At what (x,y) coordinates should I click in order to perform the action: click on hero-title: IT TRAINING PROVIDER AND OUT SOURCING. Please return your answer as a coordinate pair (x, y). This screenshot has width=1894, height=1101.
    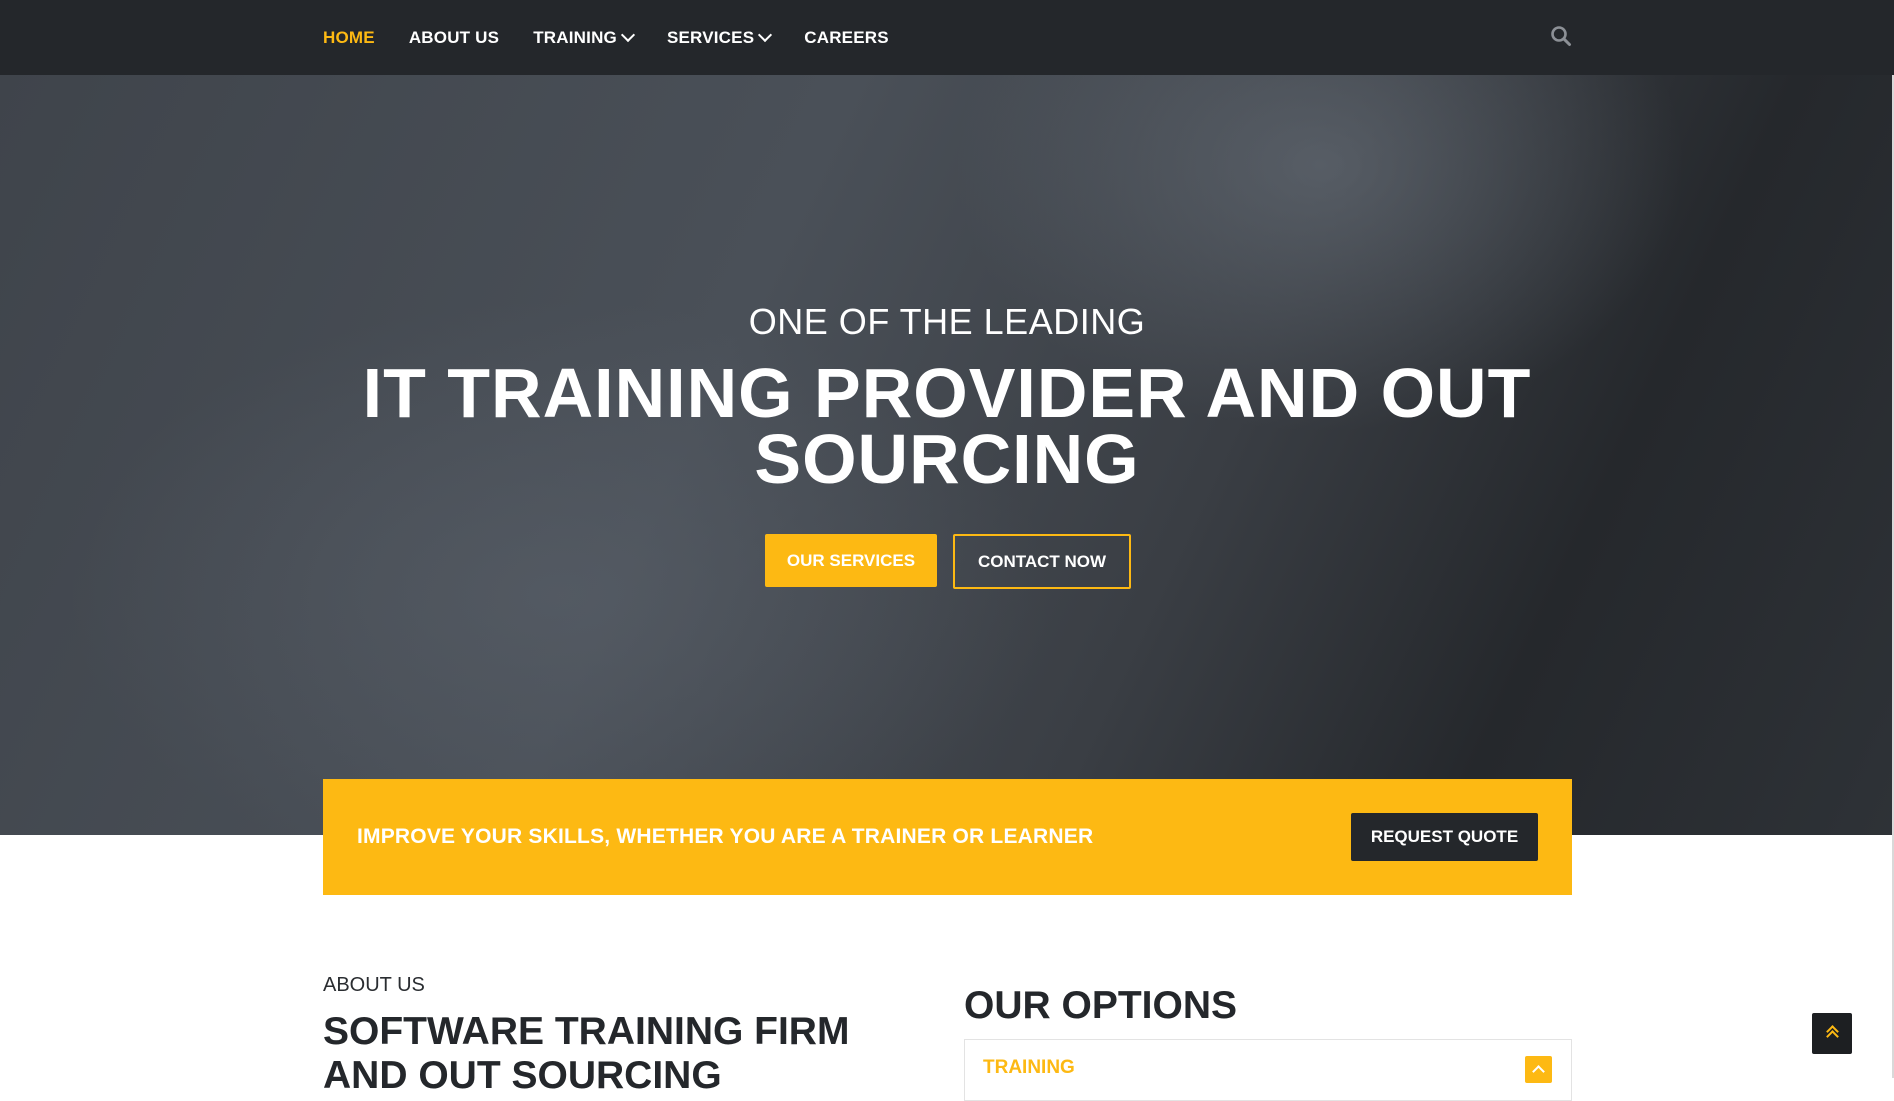
    Looking at the image, I should click on (947, 426).